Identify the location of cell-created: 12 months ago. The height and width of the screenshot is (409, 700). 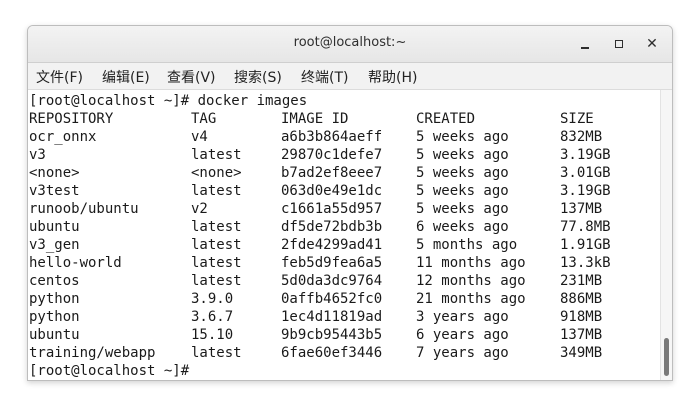
(471, 281).